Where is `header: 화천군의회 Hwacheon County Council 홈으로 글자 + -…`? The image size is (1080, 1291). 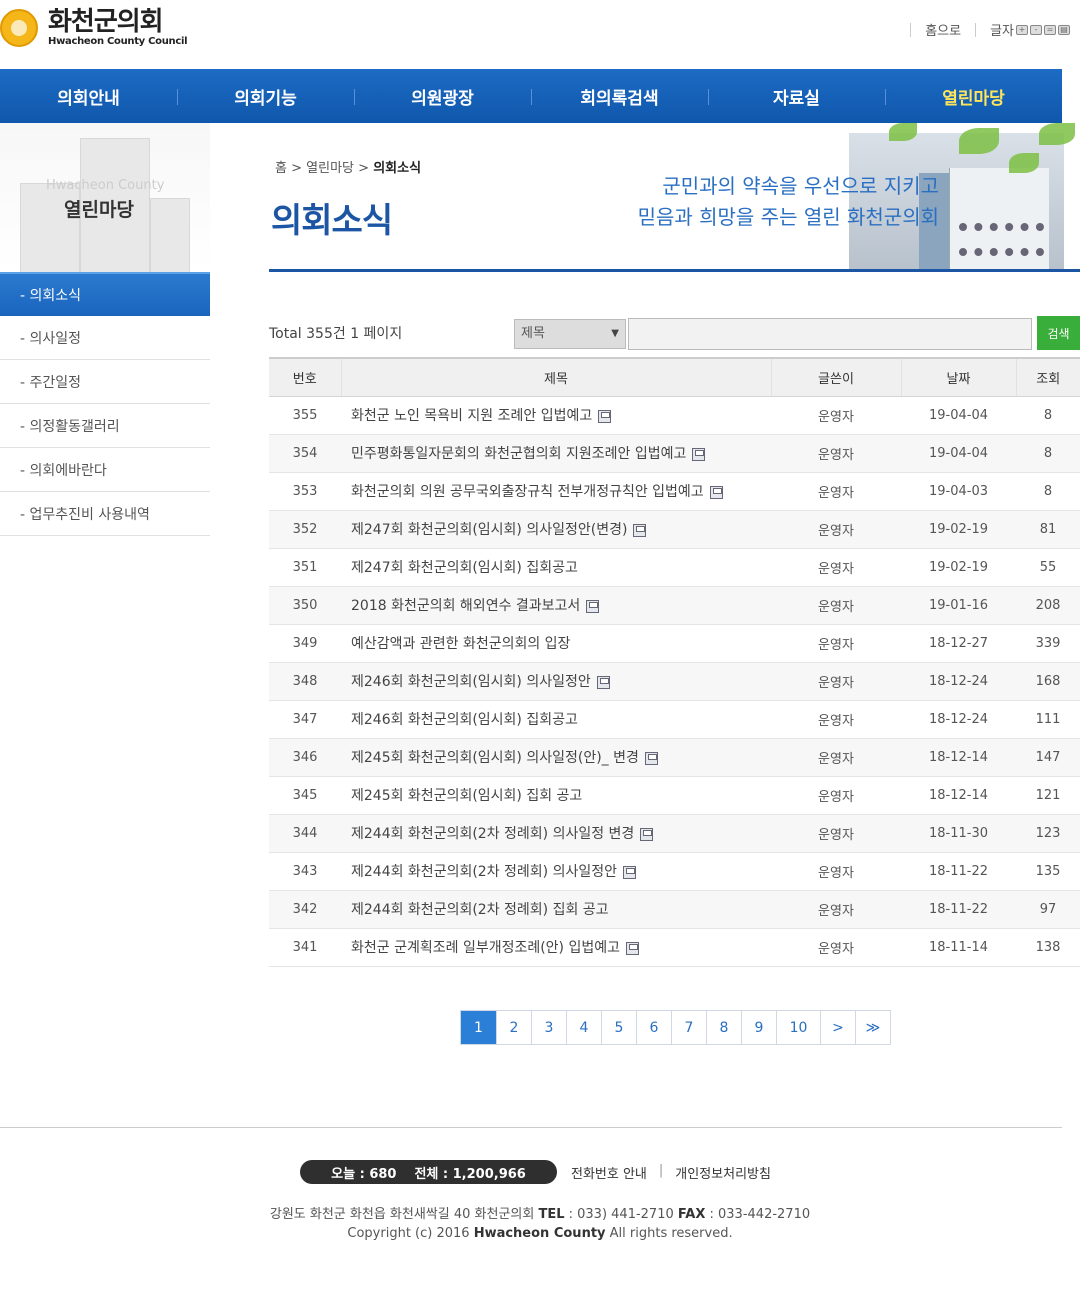
header: 화천군의회 Hwacheon County Council 홈으로 글자 + -… is located at coordinates (540, 34).